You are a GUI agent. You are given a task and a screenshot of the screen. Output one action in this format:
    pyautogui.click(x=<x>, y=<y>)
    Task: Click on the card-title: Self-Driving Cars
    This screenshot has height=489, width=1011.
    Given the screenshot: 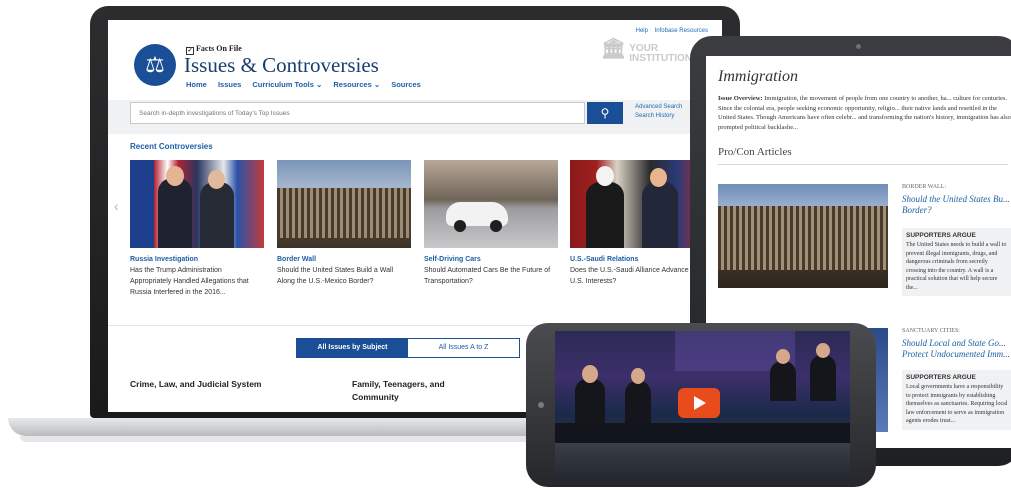 What is the action you would take?
    pyautogui.click(x=491, y=259)
    